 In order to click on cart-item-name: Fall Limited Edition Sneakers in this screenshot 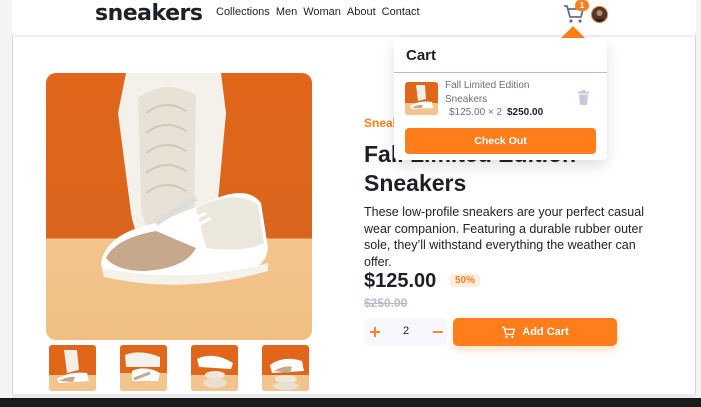, I will do `click(487, 92)`.